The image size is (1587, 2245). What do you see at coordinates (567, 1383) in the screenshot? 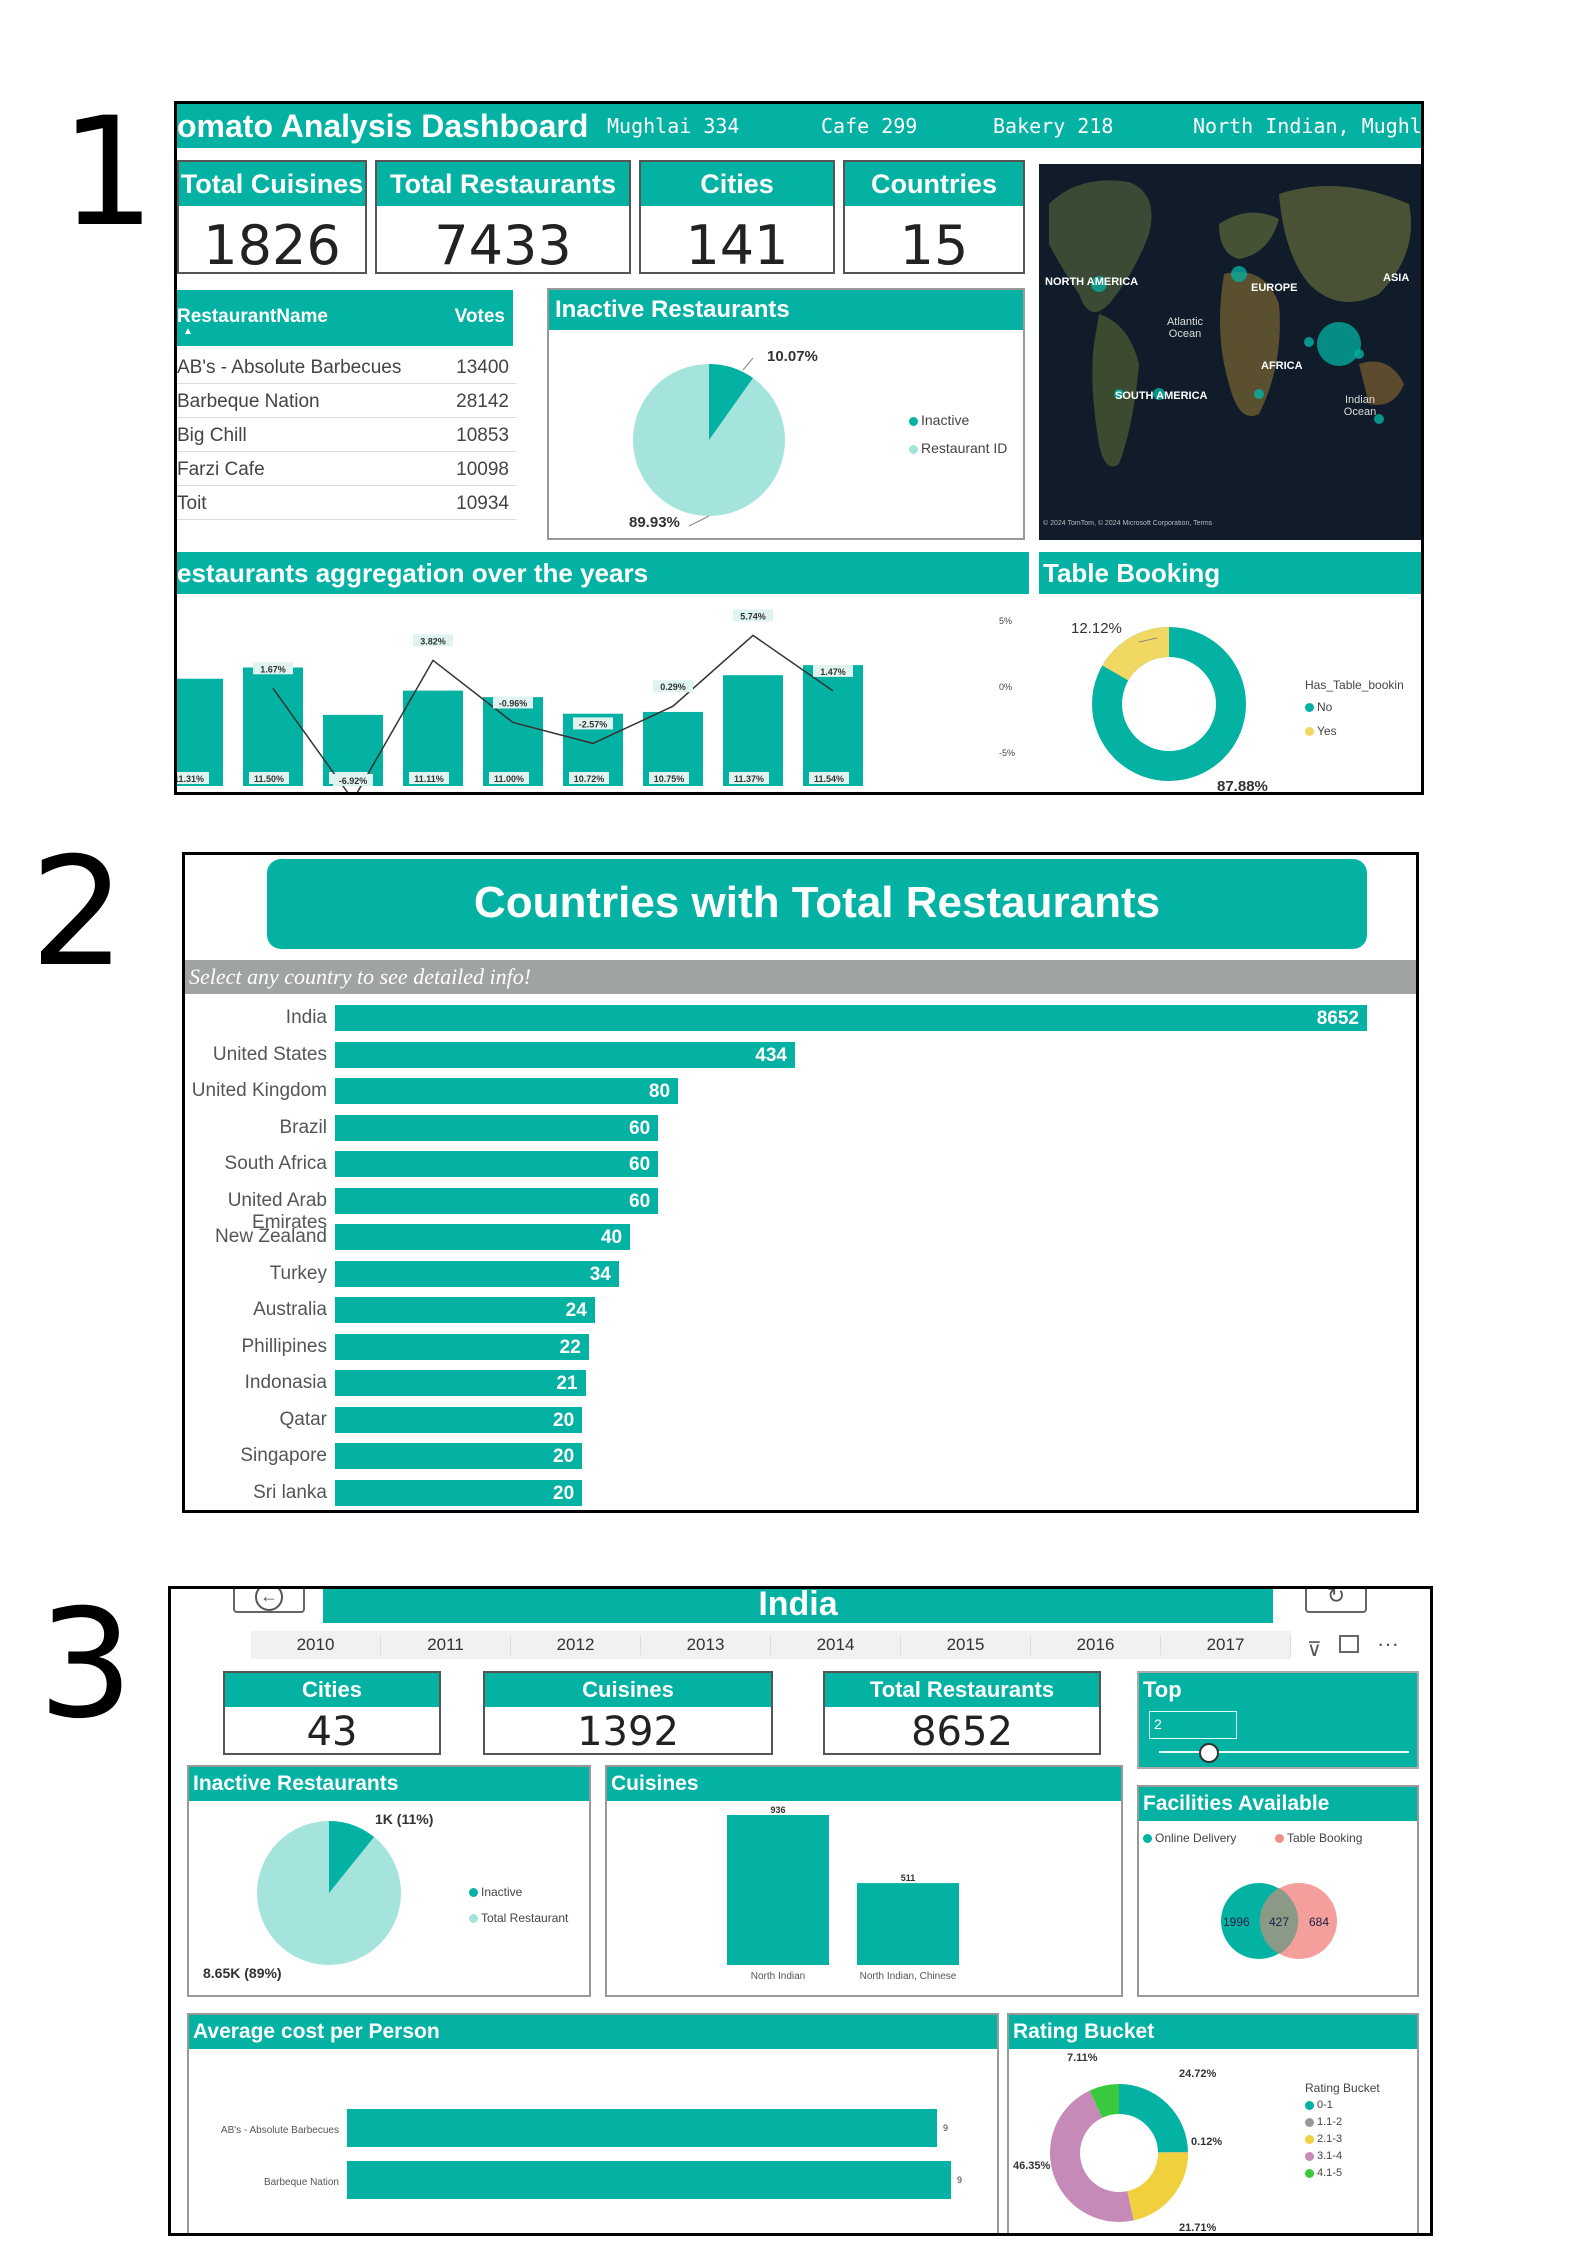
I see `bar-value: 21` at bounding box center [567, 1383].